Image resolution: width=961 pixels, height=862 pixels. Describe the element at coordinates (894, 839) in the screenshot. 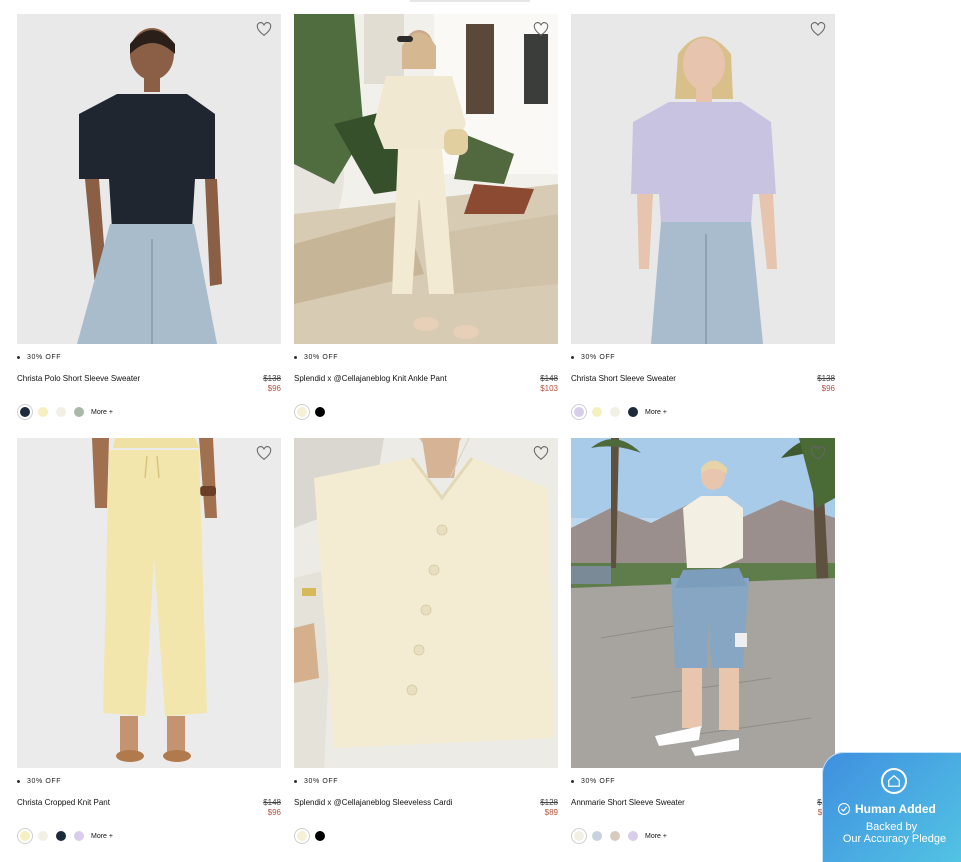

I see `accuracy-pledge-text: Our Accuracy Pledge` at that location.